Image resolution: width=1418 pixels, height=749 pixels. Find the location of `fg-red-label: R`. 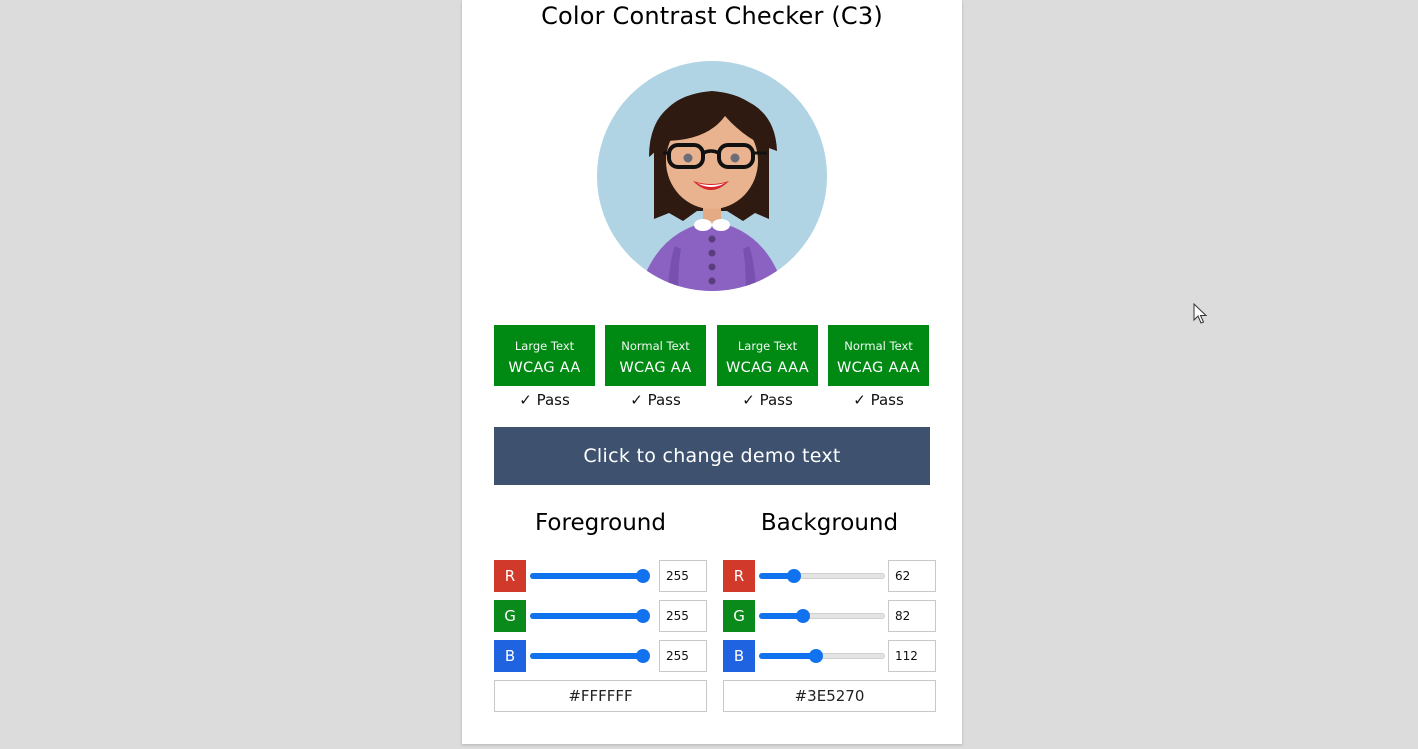

fg-red-label: R is located at coordinates (510, 576).